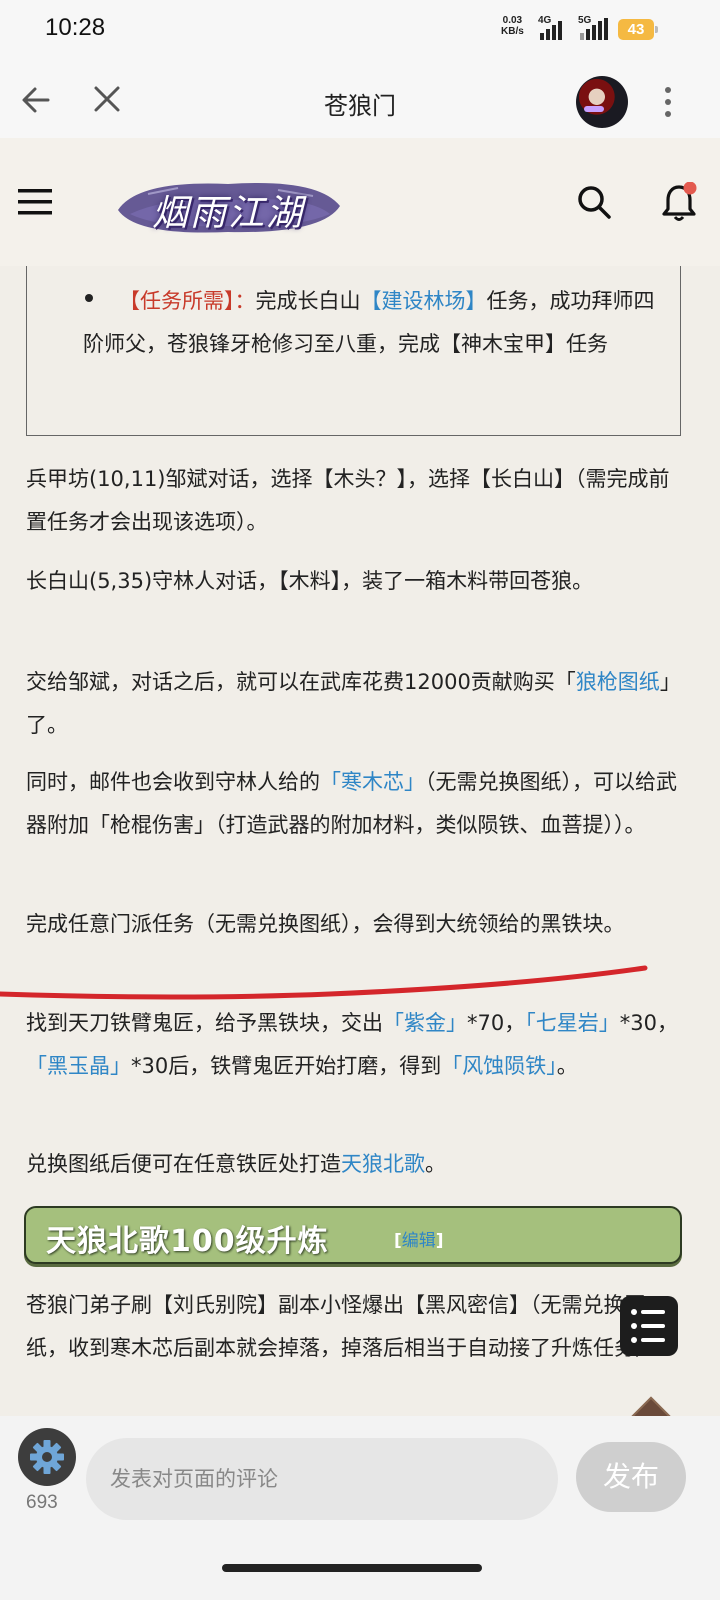  I want to click on notification-bell-icon, so click(679, 202).